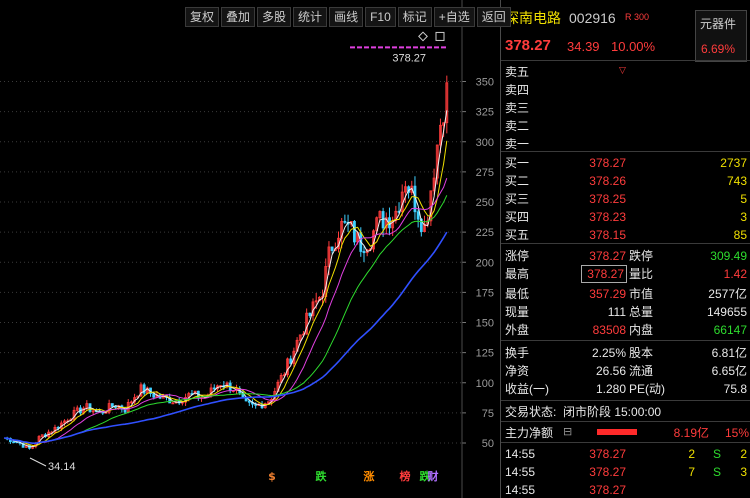  Describe the element at coordinates (607, 256) in the screenshot. I see `limit-up-value: 378.27` at that location.